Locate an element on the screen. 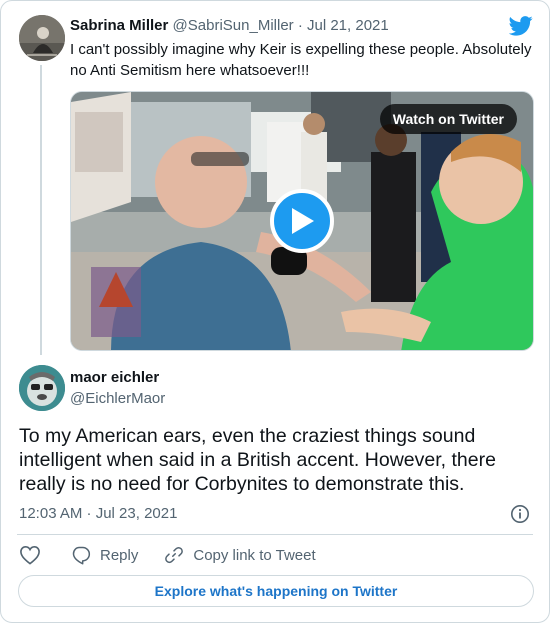 This screenshot has height=623, width=550. play-icon is located at coordinates (303, 221).